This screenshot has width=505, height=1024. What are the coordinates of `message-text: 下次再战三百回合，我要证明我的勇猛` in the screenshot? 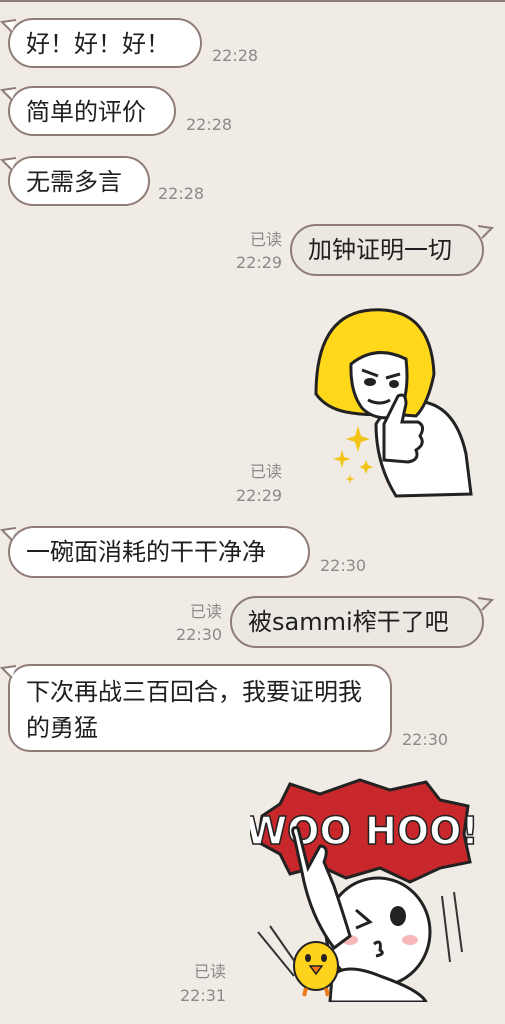 It's located at (194, 710).